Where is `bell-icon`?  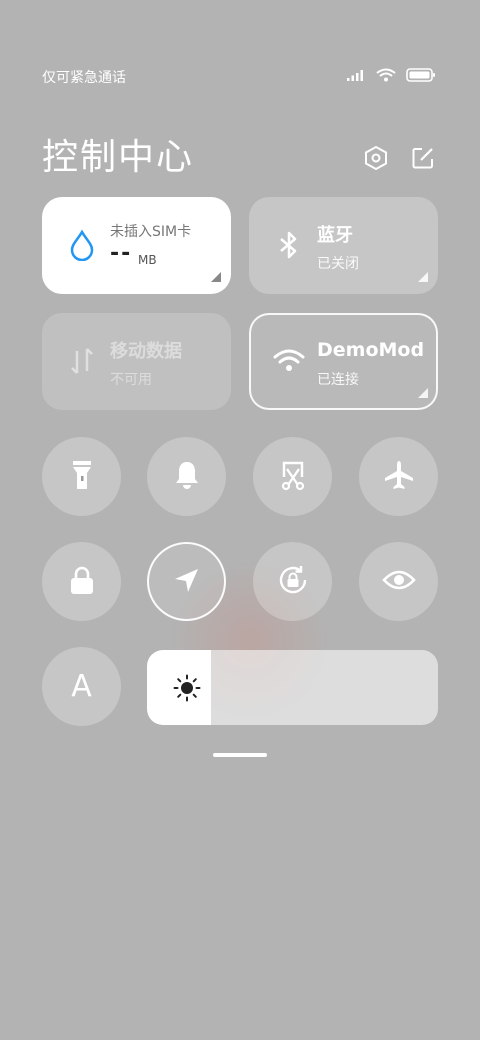 bell-icon is located at coordinates (187, 477).